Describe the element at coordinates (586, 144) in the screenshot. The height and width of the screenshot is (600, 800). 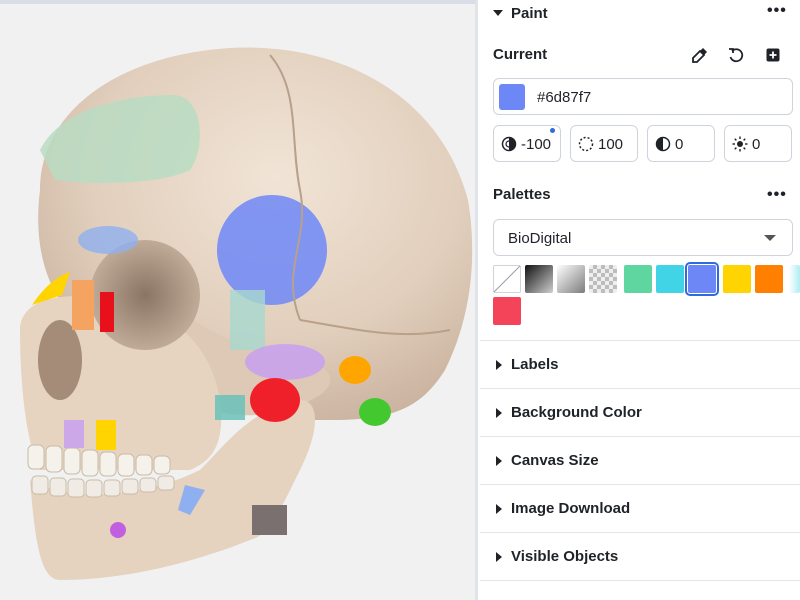
I see `opacity-icon` at that location.